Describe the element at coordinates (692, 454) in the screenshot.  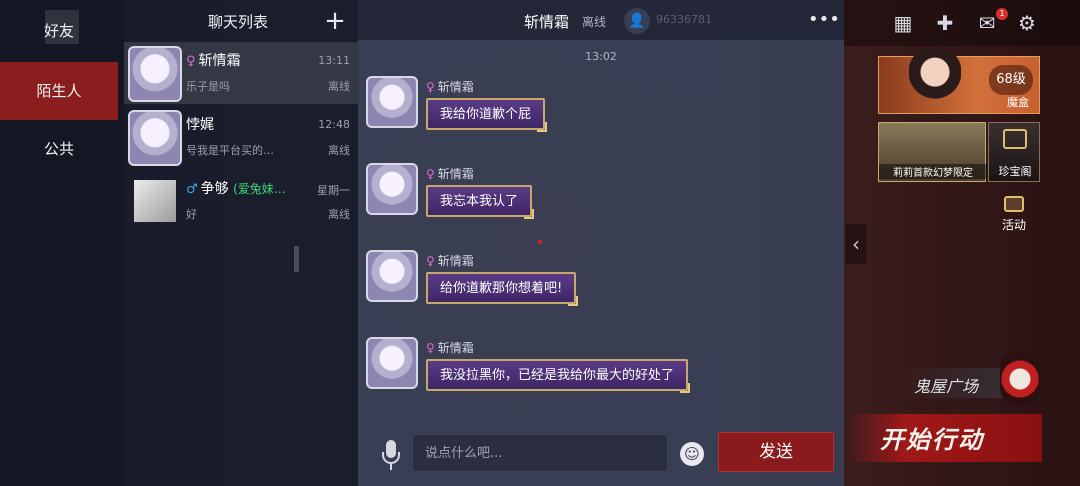
I see `emoji-icon: ☺` at that location.